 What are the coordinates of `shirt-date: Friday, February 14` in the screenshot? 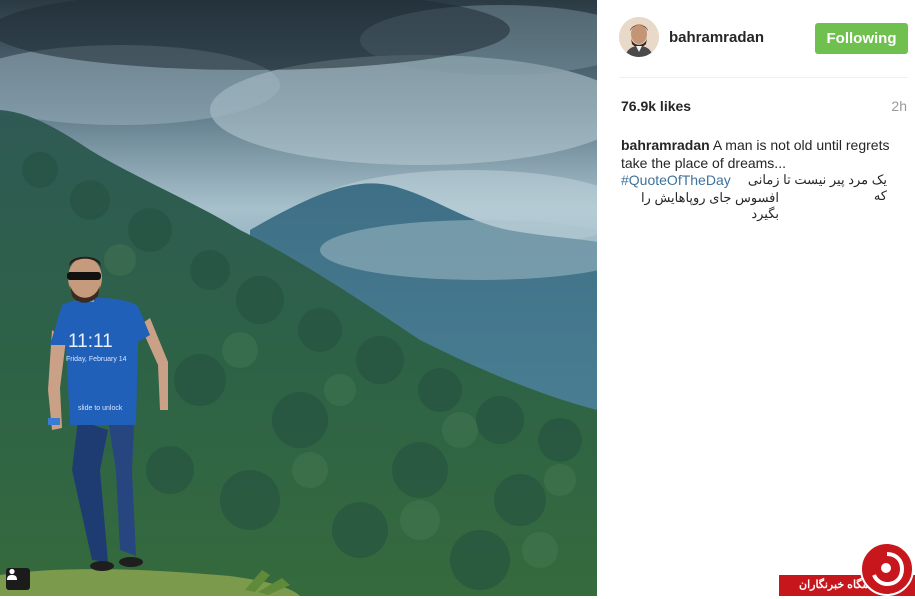 It's located at (96, 359).